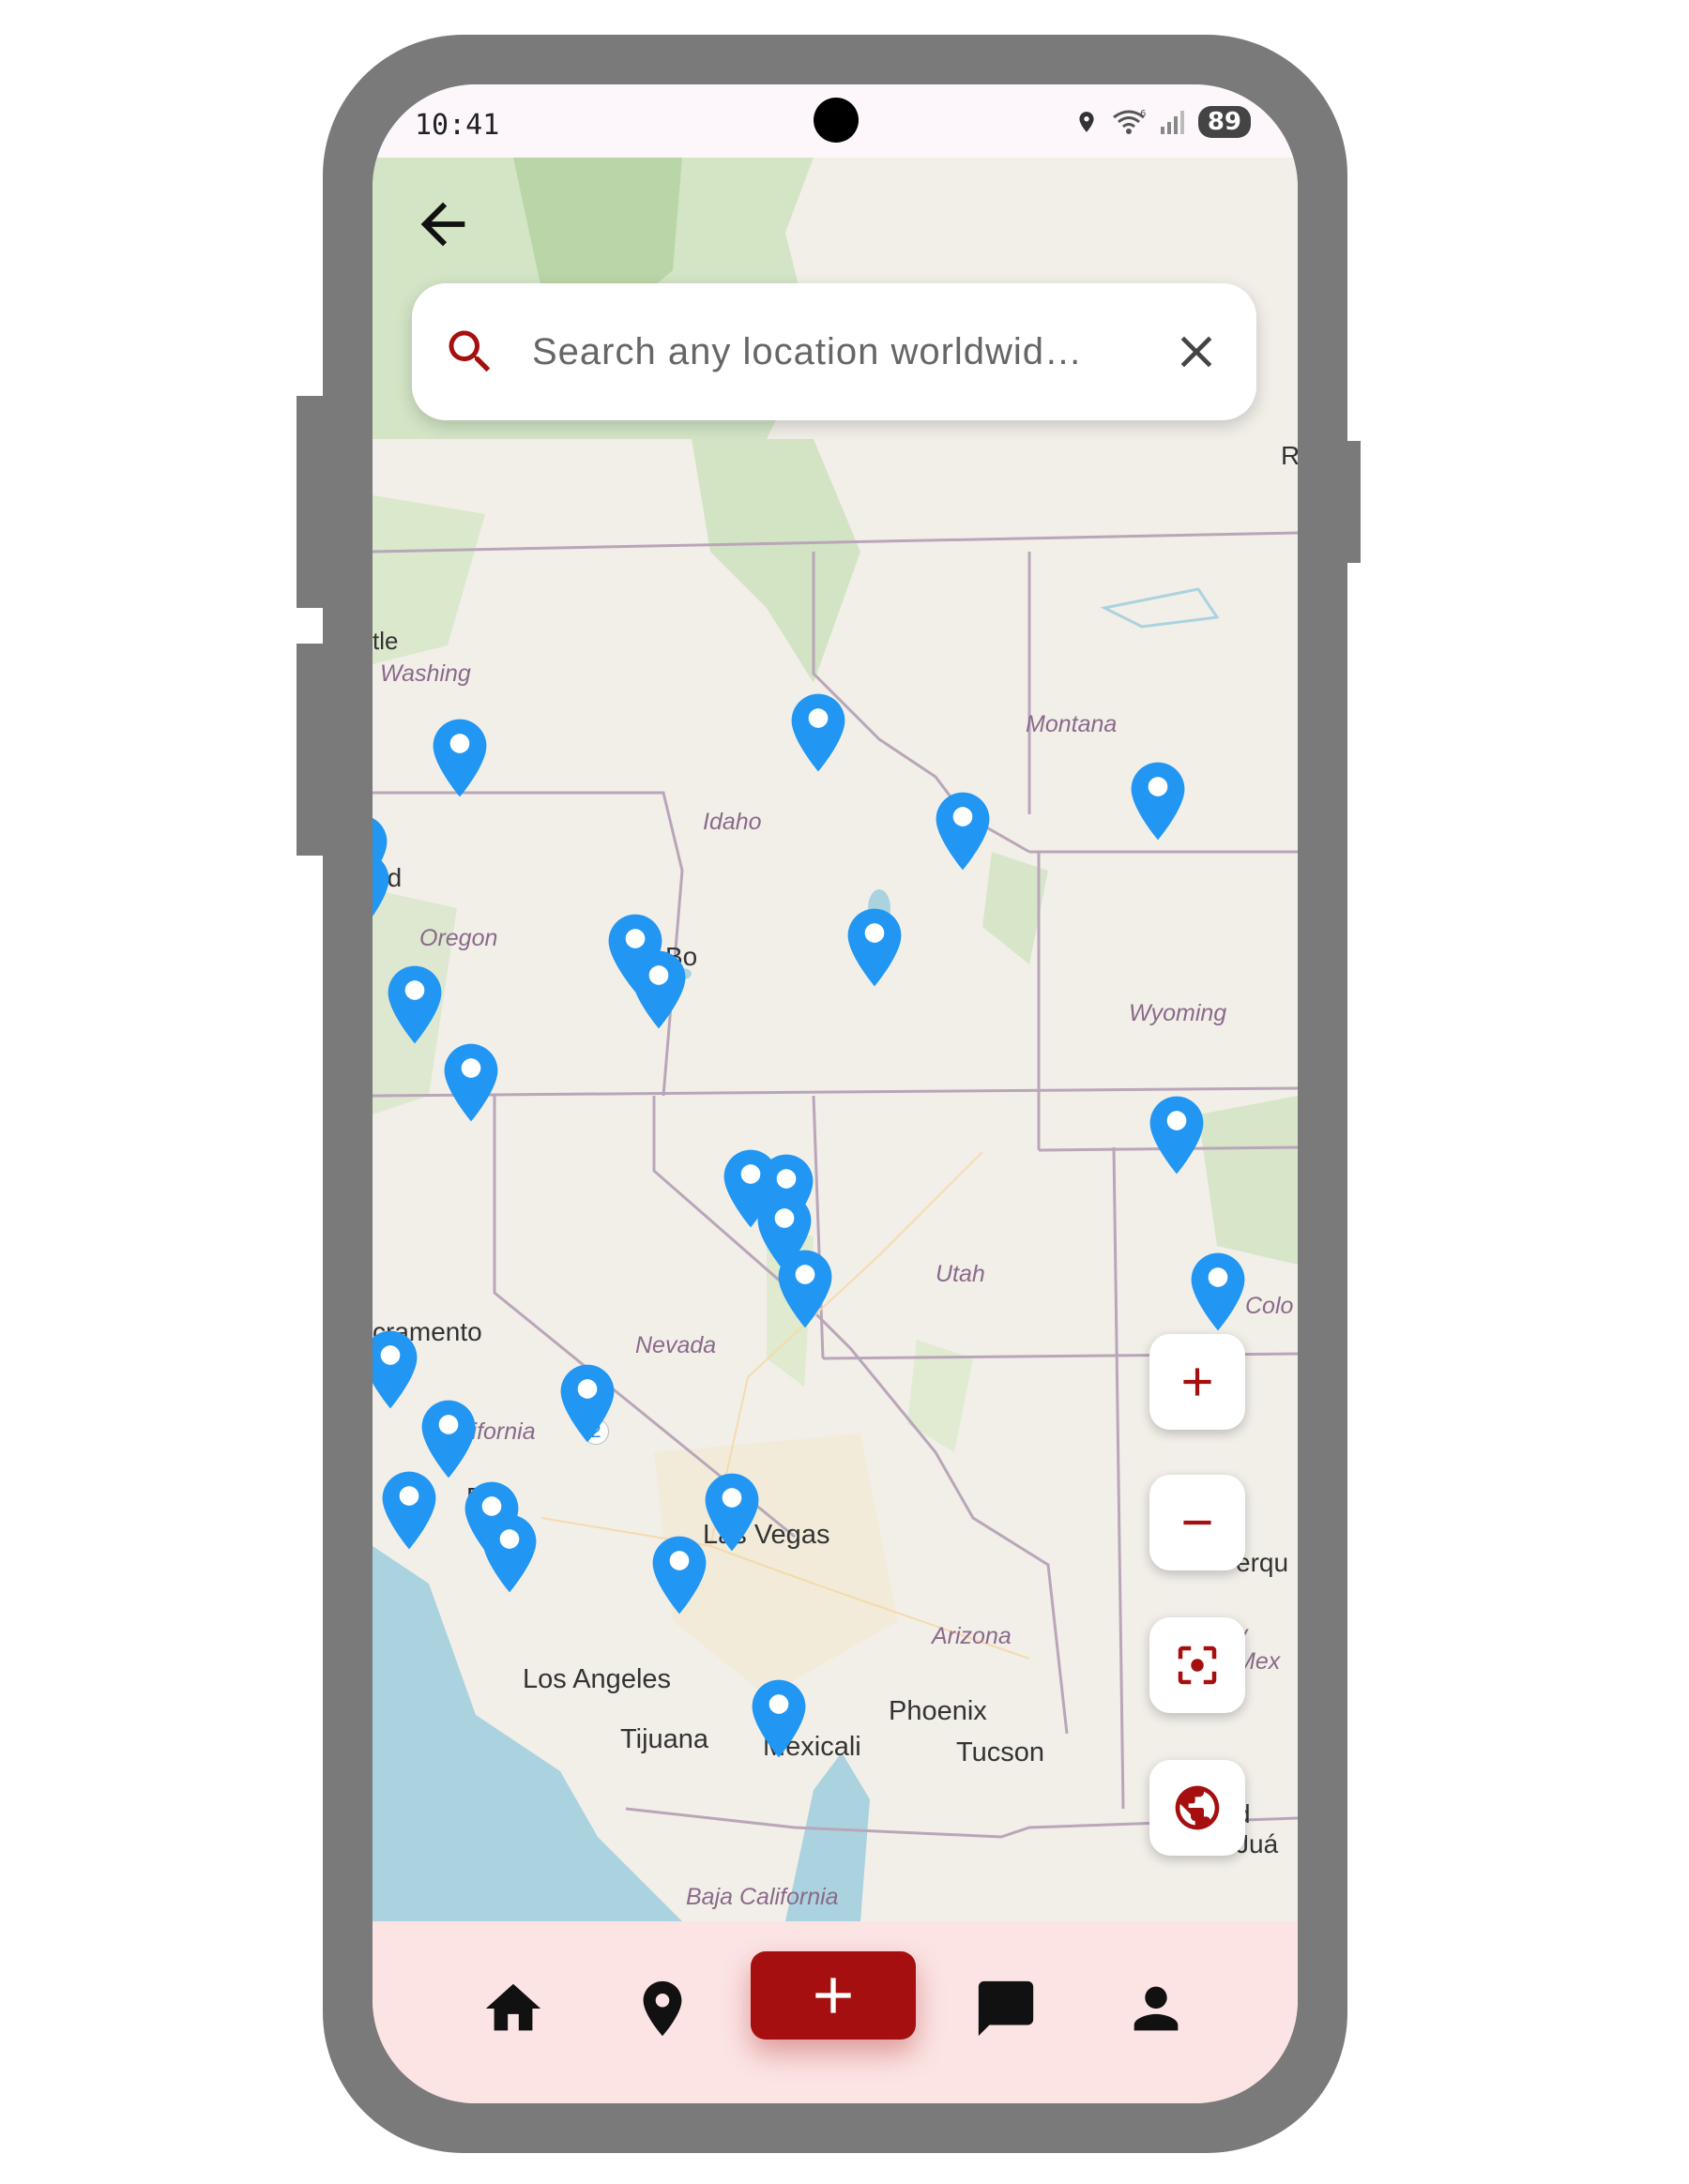 The height and width of the screenshot is (2184, 1689). I want to click on map-label-nevada: Nevada, so click(676, 1345).